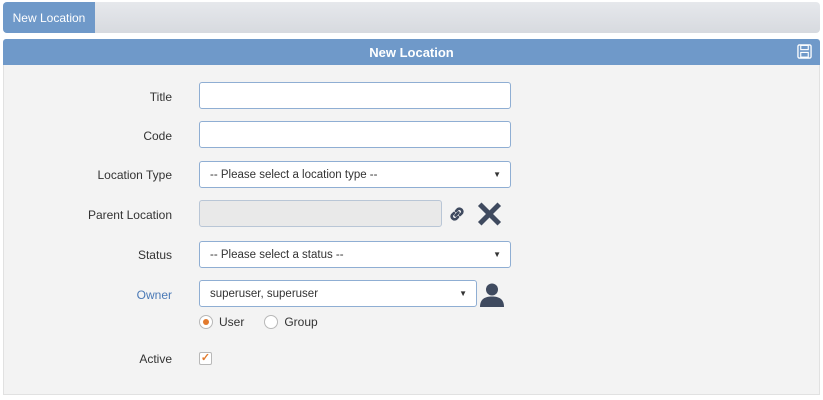  Describe the element at coordinates (271, 322) in the screenshot. I see `radio-group` at that location.